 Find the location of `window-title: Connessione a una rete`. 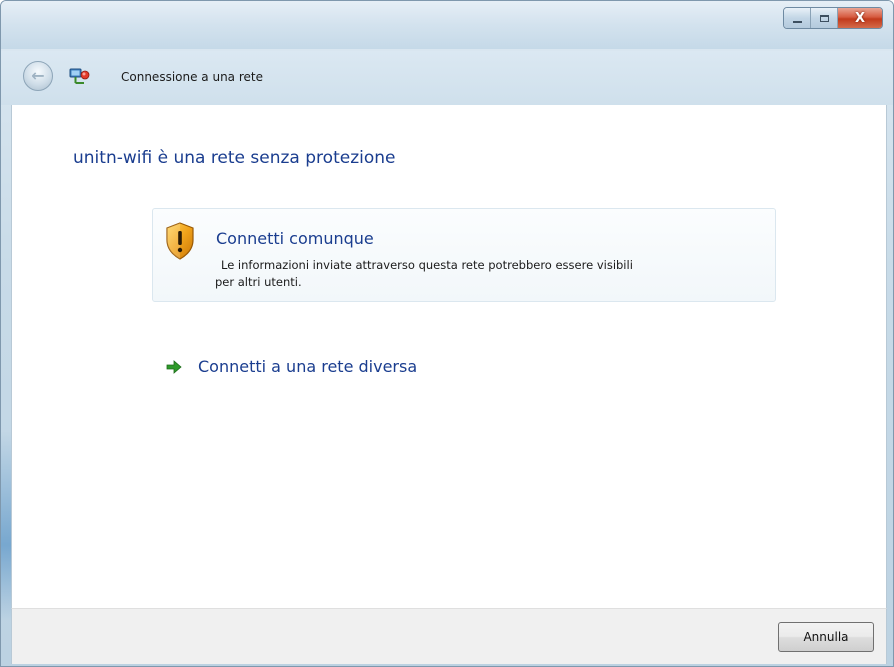

window-title: Connessione a una rete is located at coordinates (192, 77).